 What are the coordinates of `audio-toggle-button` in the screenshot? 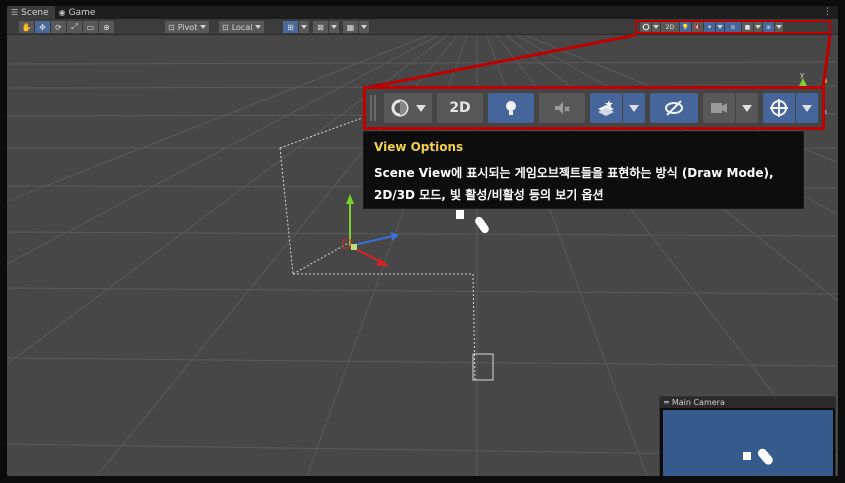 It's located at (562, 108).